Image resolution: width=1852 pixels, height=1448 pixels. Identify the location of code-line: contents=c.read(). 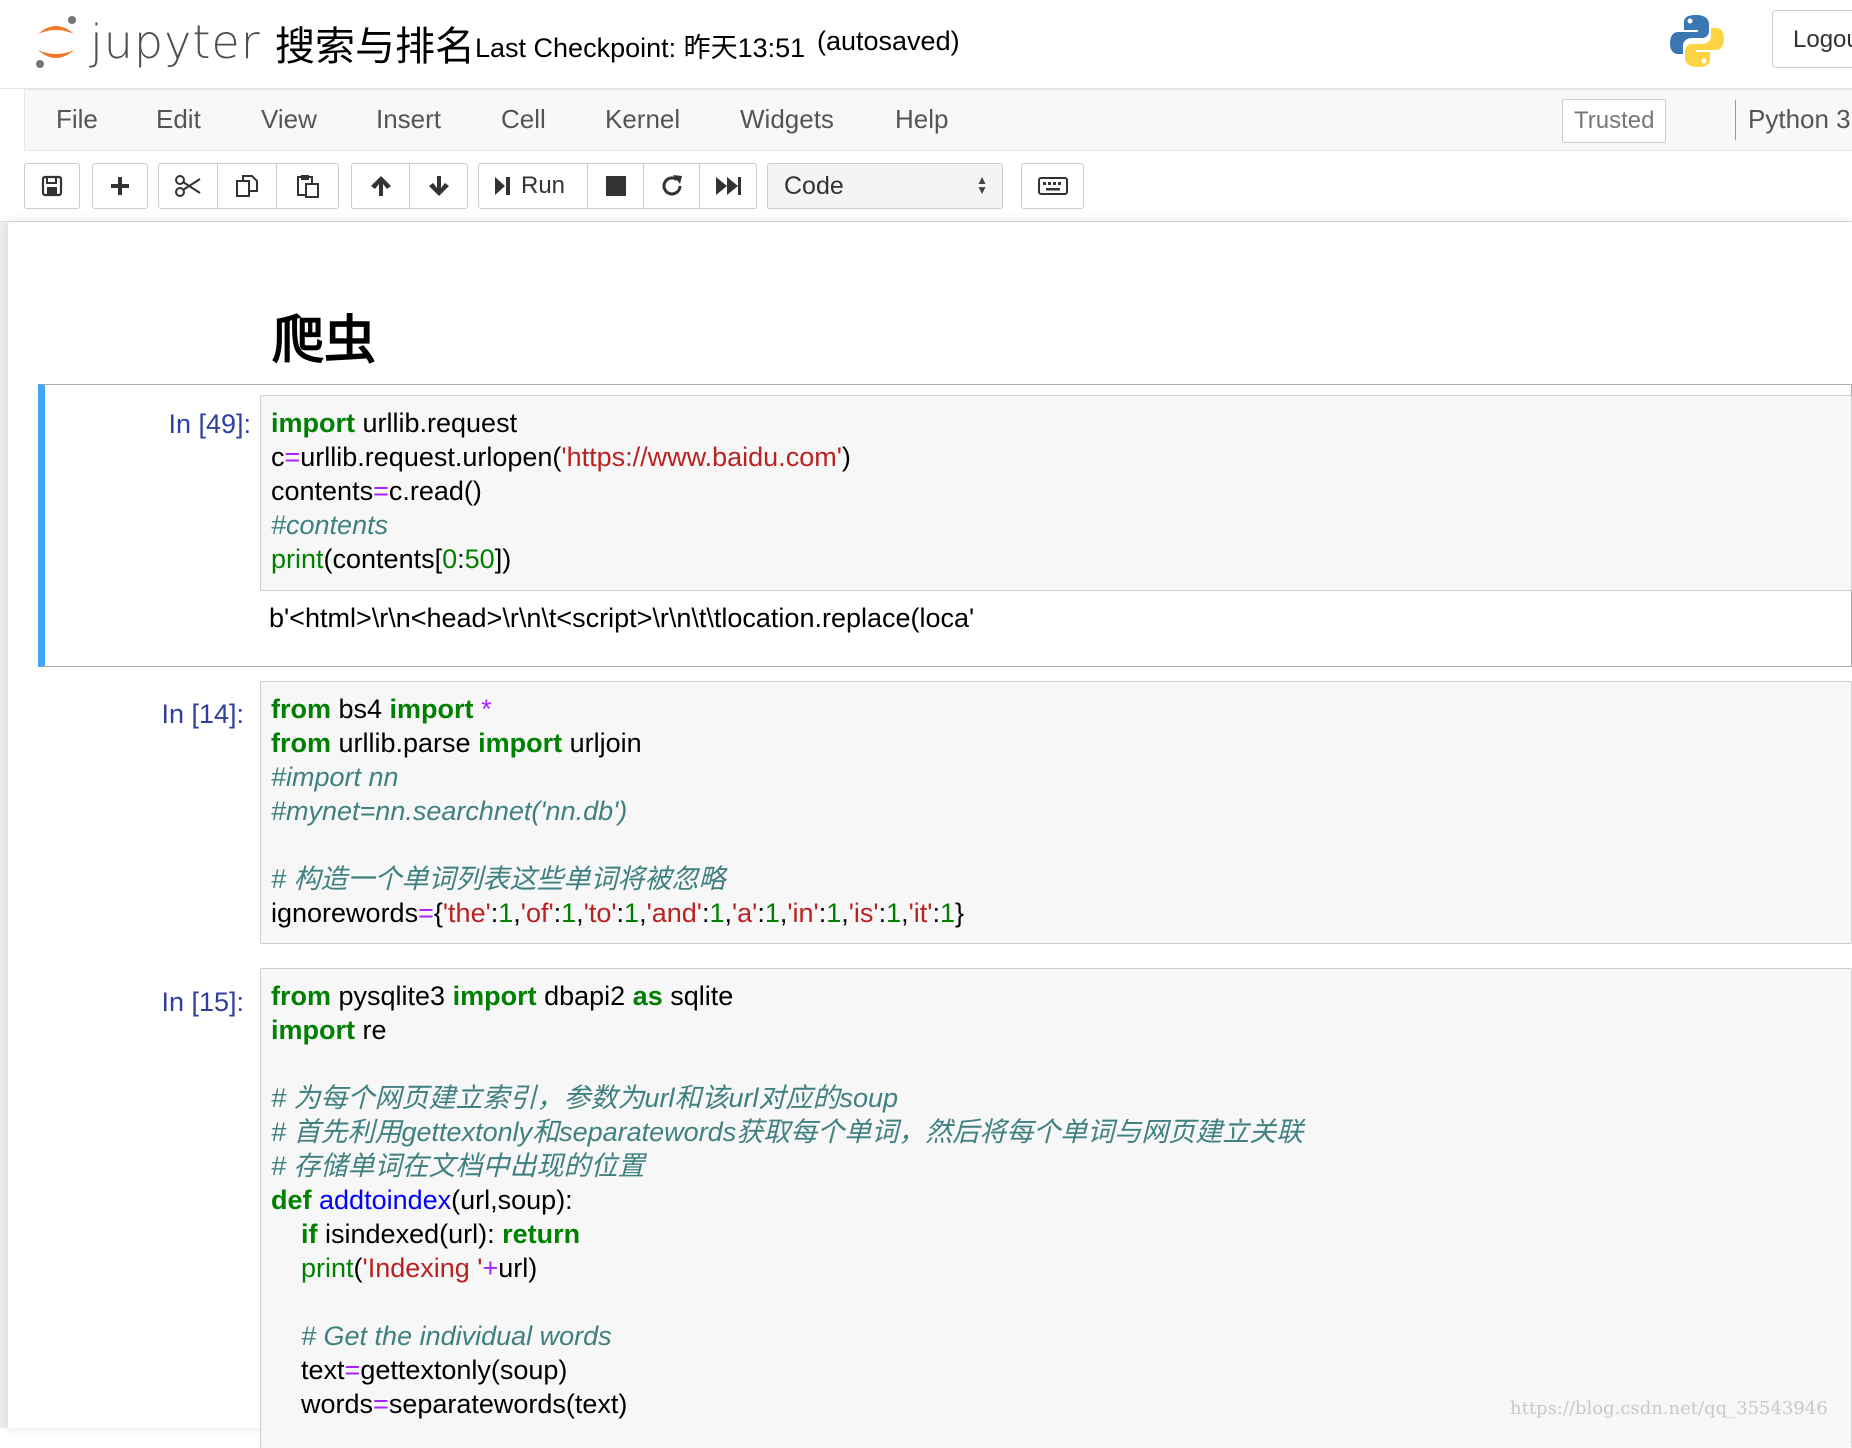
(376, 491).